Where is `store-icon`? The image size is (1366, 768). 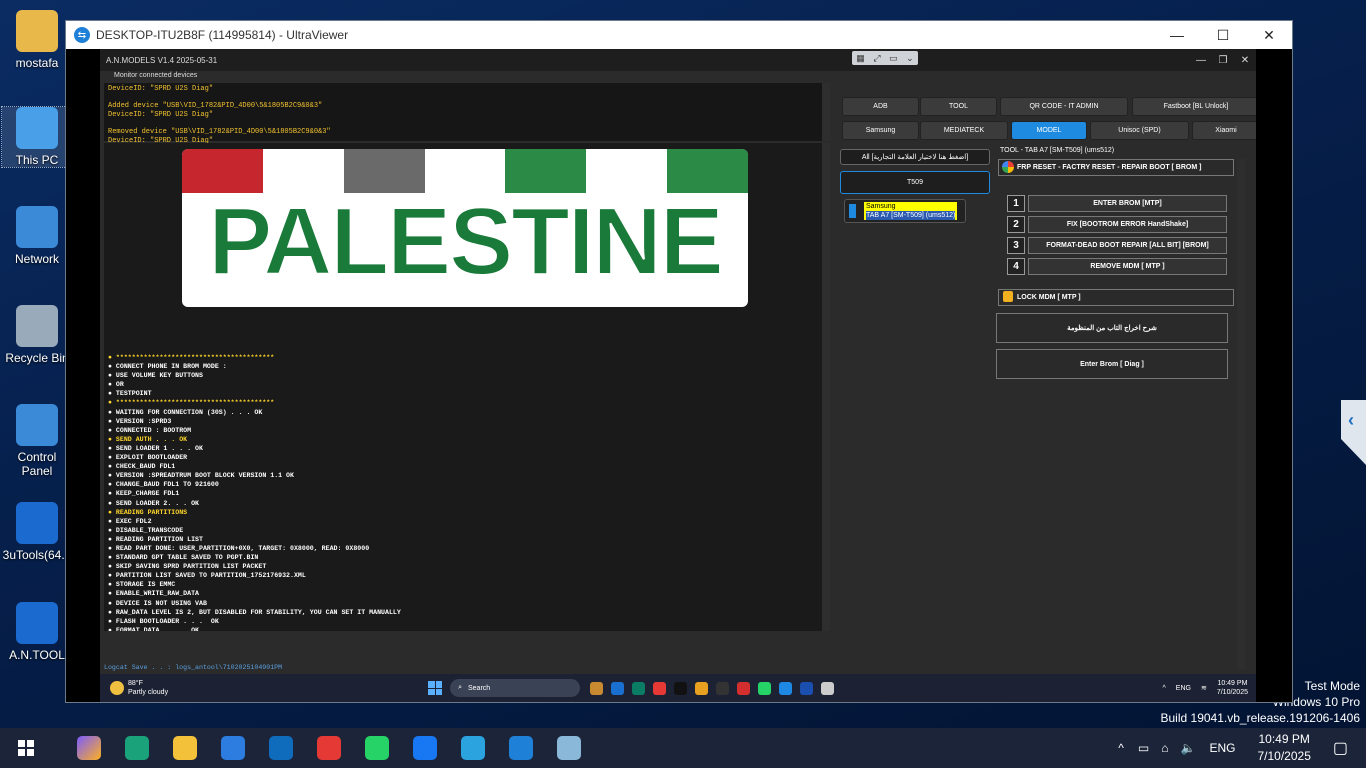
store-icon is located at coordinates (233, 748).